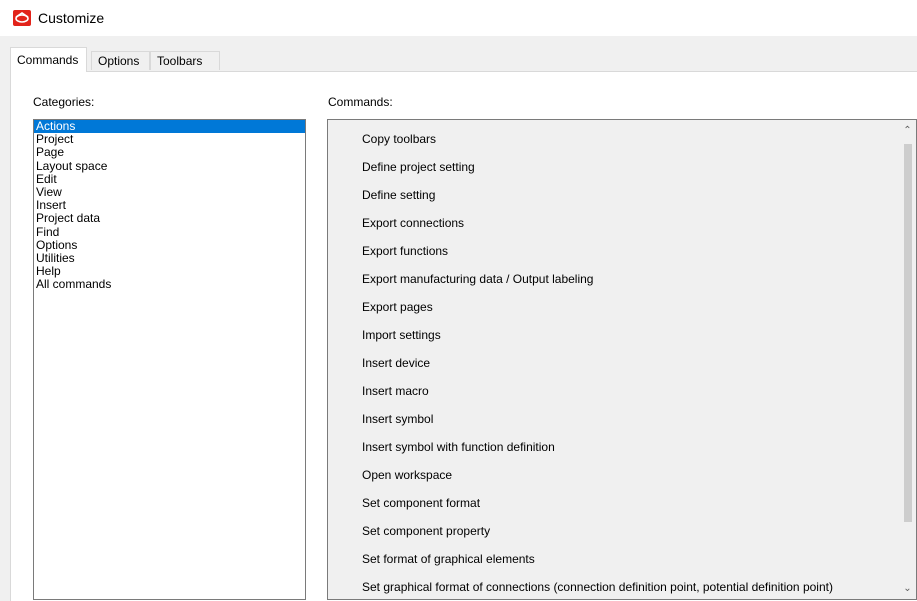 The height and width of the screenshot is (601, 917). I want to click on command-item: Insert symbol with function definition, so click(458, 447).